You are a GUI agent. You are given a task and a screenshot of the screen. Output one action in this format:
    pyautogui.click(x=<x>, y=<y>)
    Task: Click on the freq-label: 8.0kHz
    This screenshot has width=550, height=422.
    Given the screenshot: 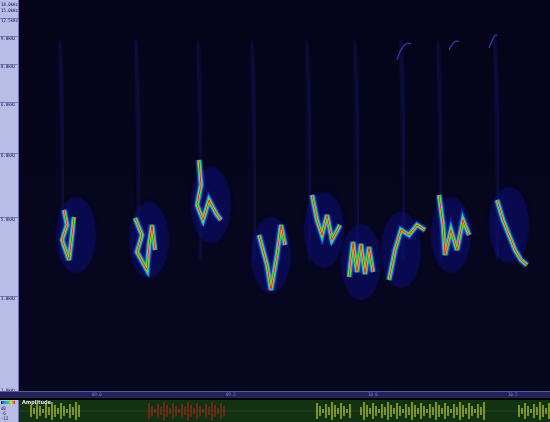 What is the action you would take?
    pyautogui.click(x=8, y=66)
    